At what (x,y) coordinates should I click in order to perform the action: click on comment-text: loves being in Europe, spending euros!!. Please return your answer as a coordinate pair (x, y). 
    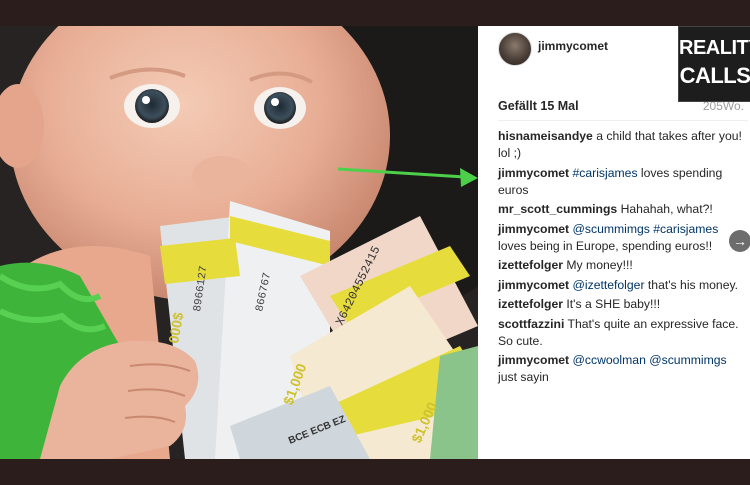
    Looking at the image, I should click on (605, 245).